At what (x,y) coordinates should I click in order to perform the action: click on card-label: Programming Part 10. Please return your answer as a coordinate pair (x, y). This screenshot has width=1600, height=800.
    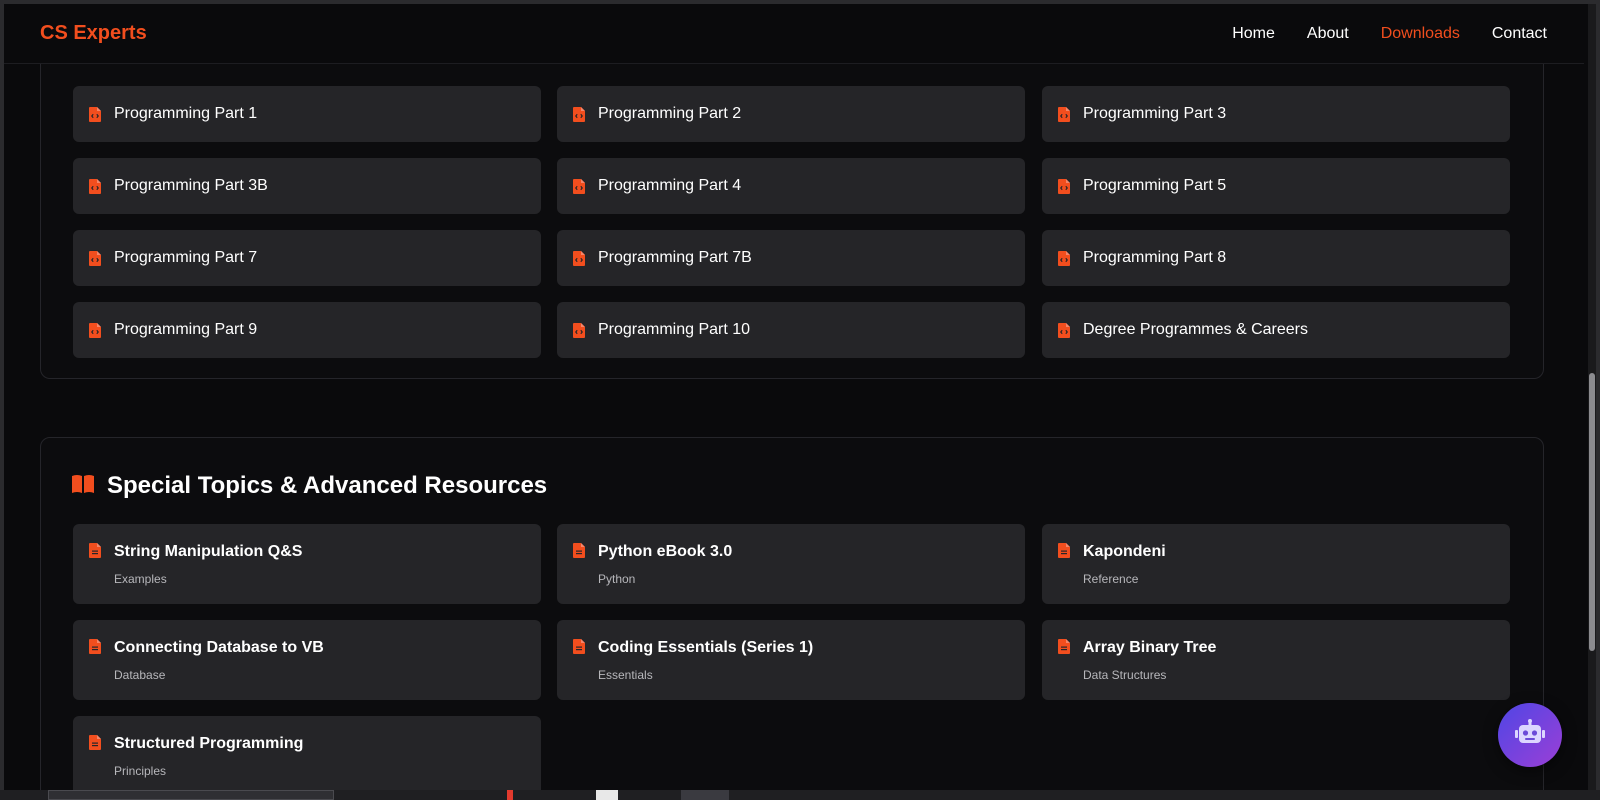
    Looking at the image, I should click on (674, 329).